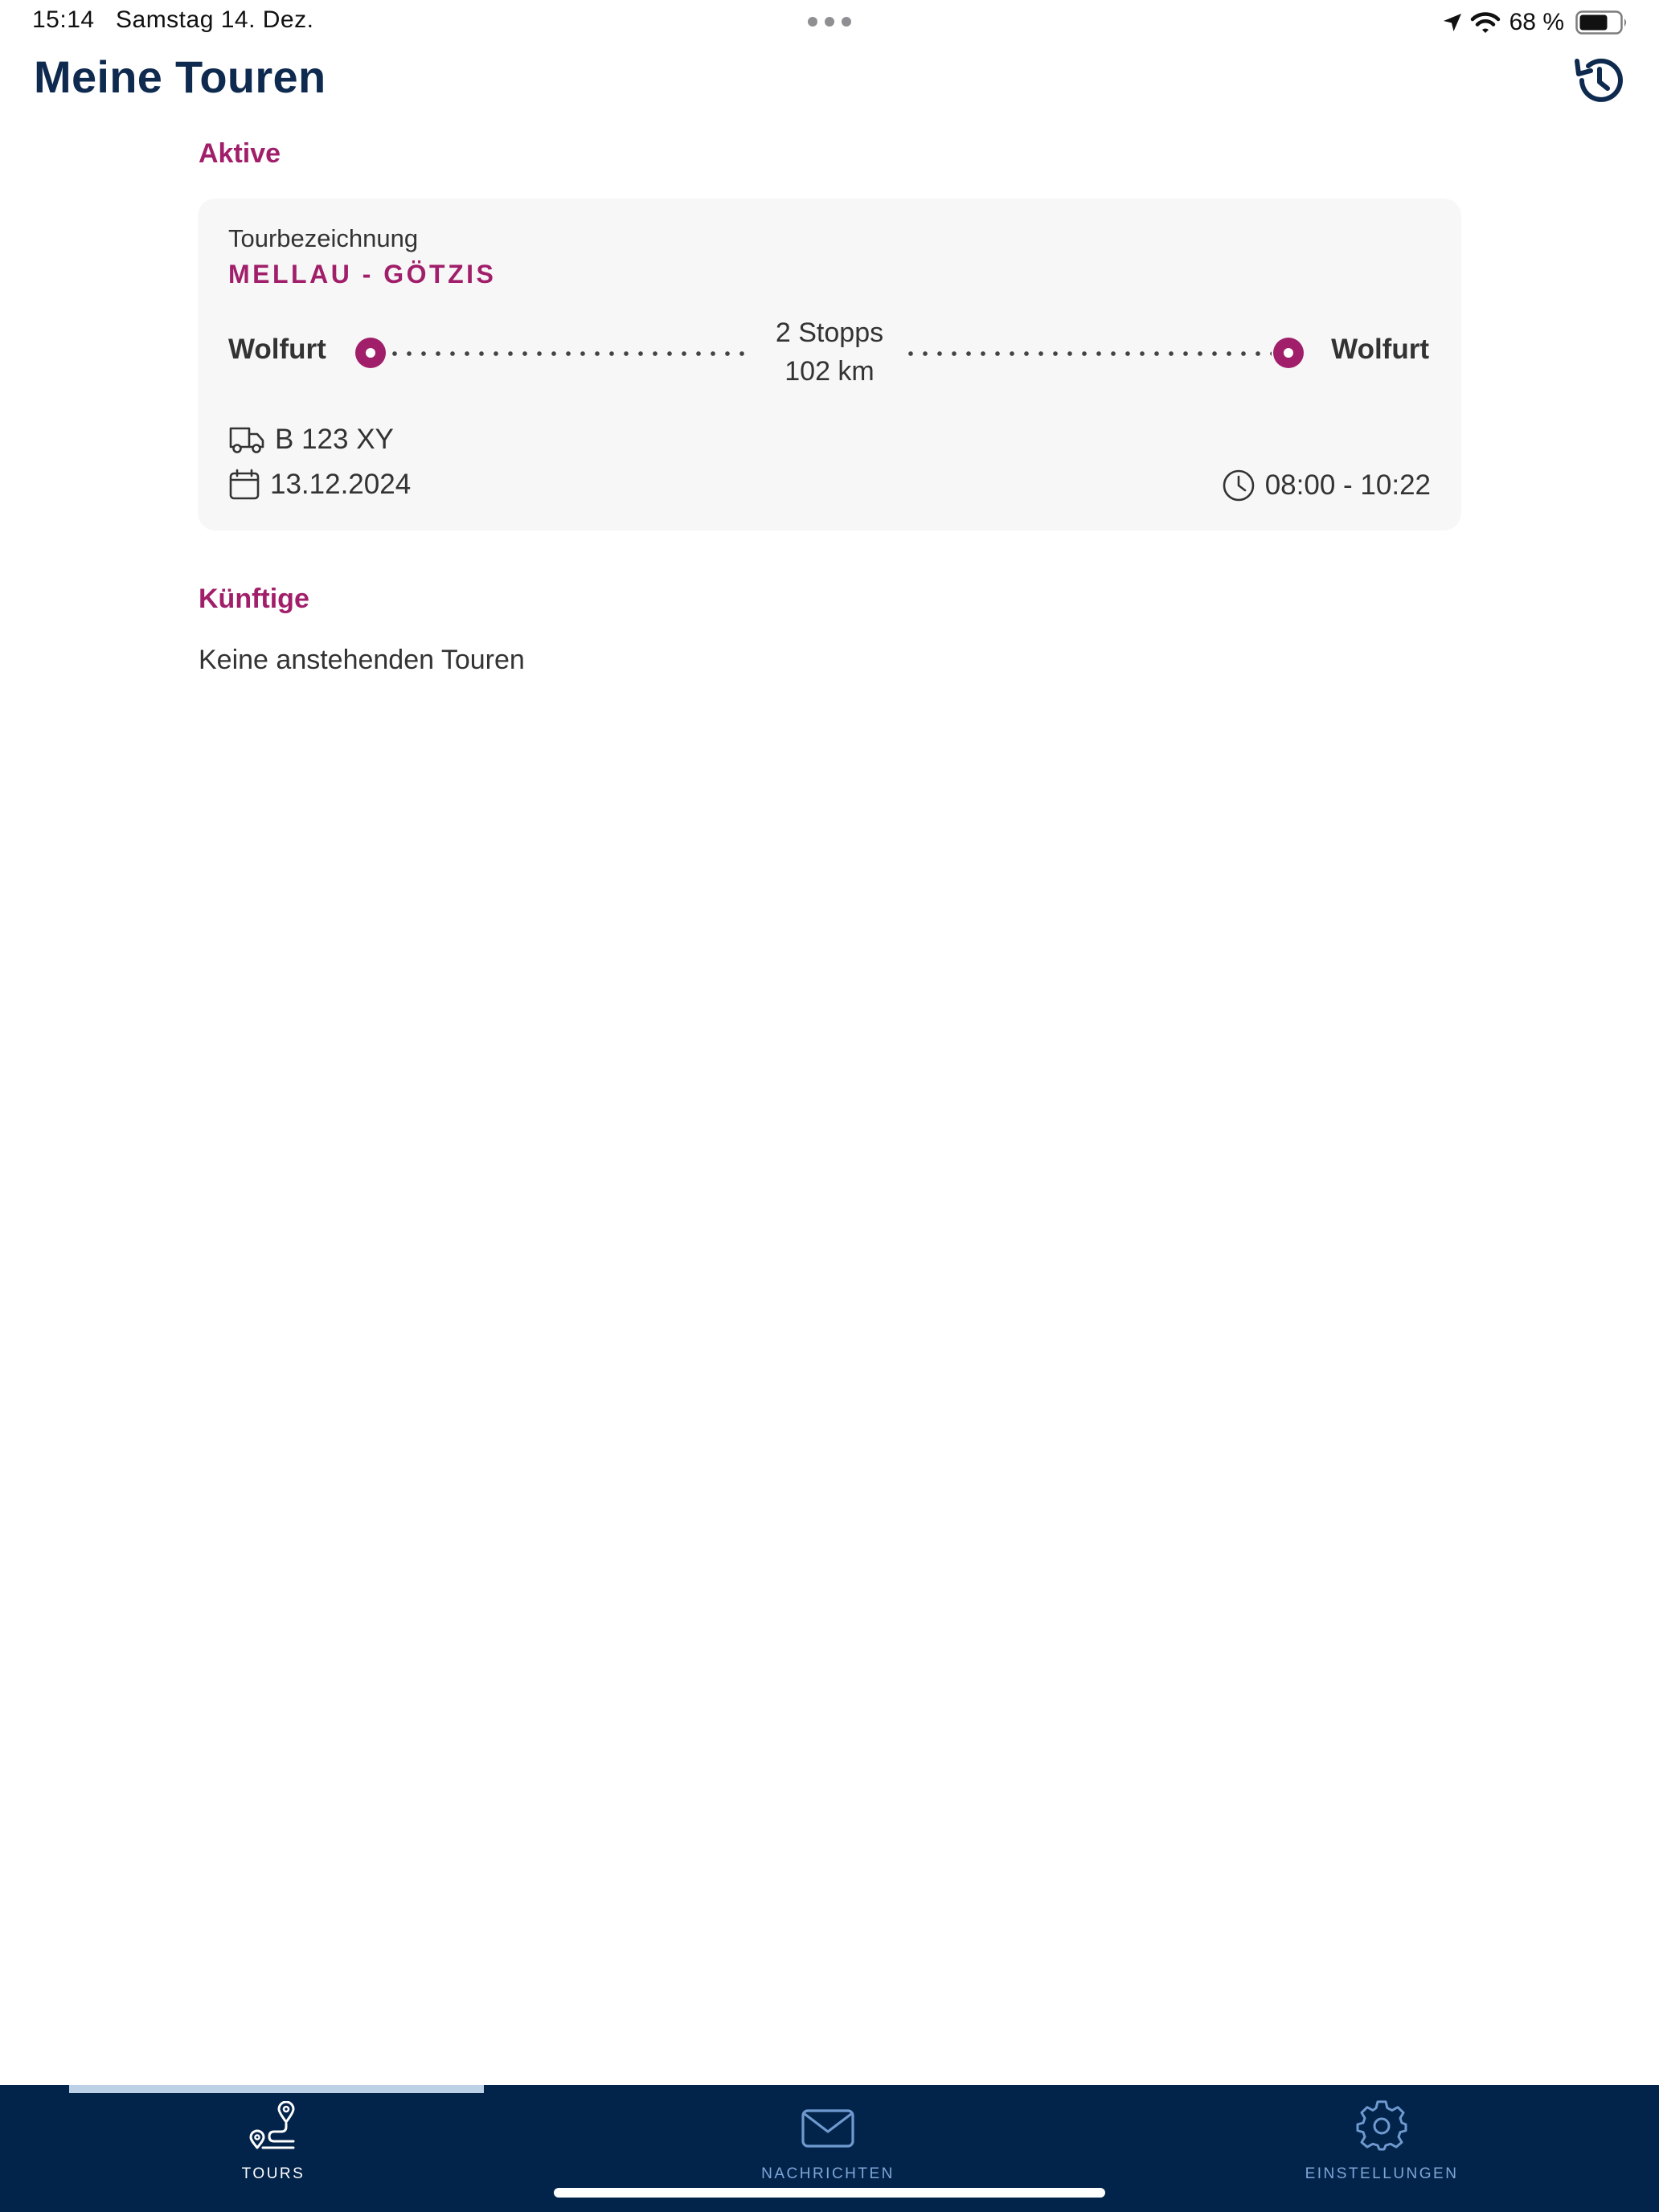 The width and height of the screenshot is (1659, 2212). Describe the element at coordinates (362, 660) in the screenshot. I see `no-upcoming-tours-text: Keine anstehenden Touren` at that location.